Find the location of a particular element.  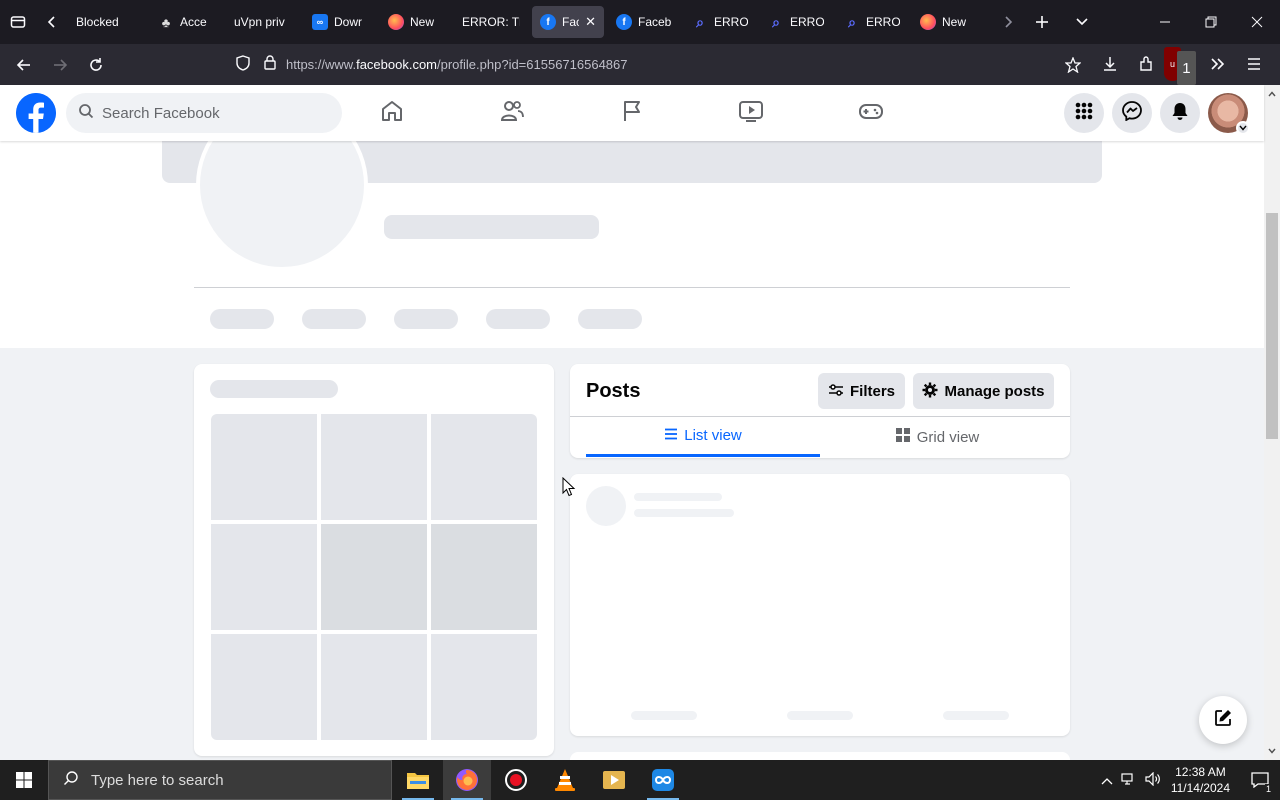

back-icon is located at coordinates (24, 65).